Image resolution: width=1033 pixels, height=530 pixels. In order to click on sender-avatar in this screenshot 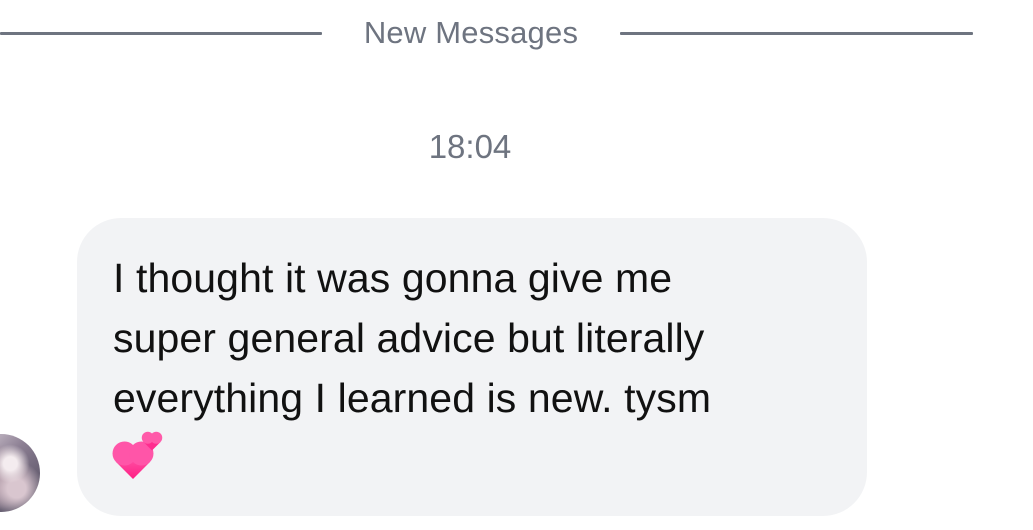, I will do `click(20, 473)`.